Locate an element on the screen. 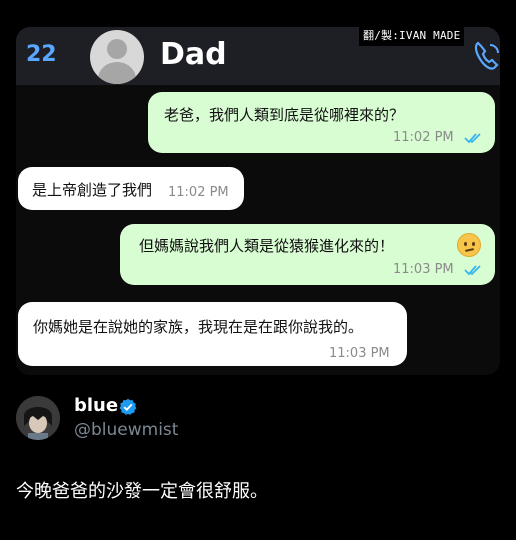  confused-face-icon is located at coordinates (469, 245).